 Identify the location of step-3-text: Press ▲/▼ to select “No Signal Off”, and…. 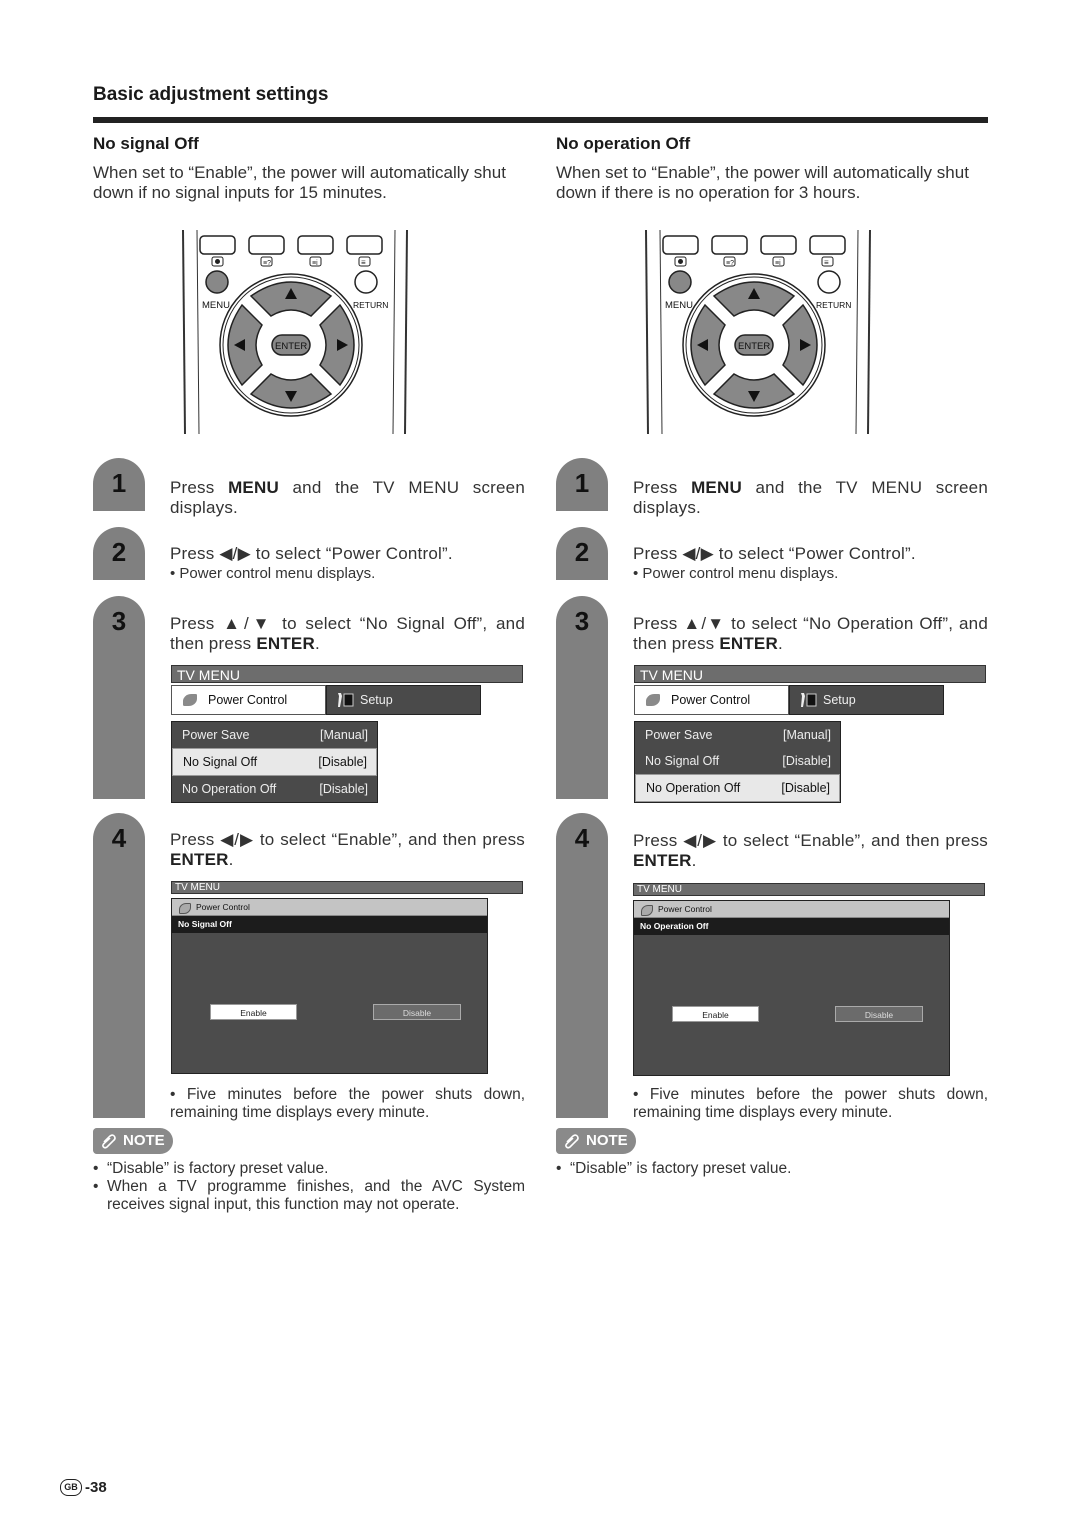
(347, 633).